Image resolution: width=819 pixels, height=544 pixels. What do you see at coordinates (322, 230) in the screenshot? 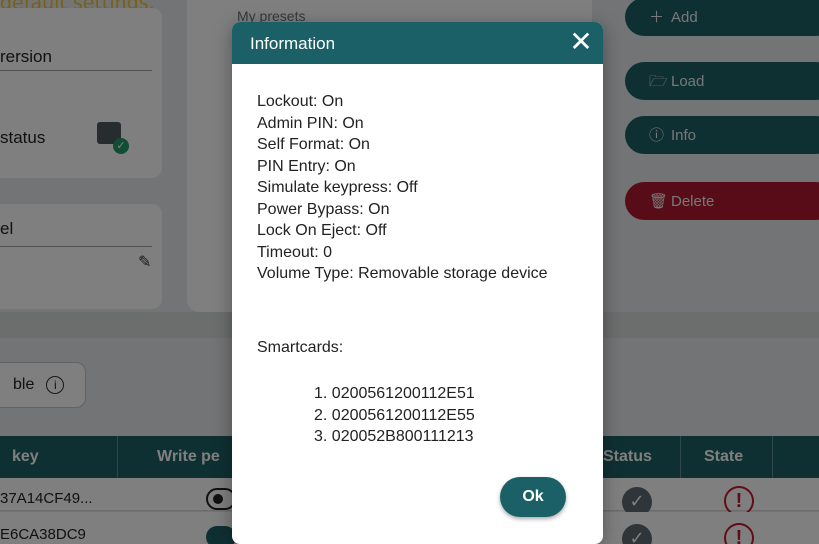
I see `setting-line: Lock On Eject: Off` at bounding box center [322, 230].